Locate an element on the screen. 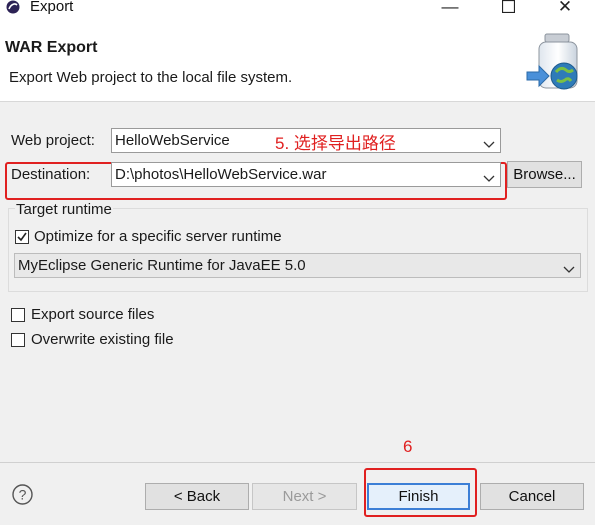 This screenshot has width=595, height=525. runtime-value: MyEclipse Generic Runtime for JavaEE 5.0 is located at coordinates (162, 265).